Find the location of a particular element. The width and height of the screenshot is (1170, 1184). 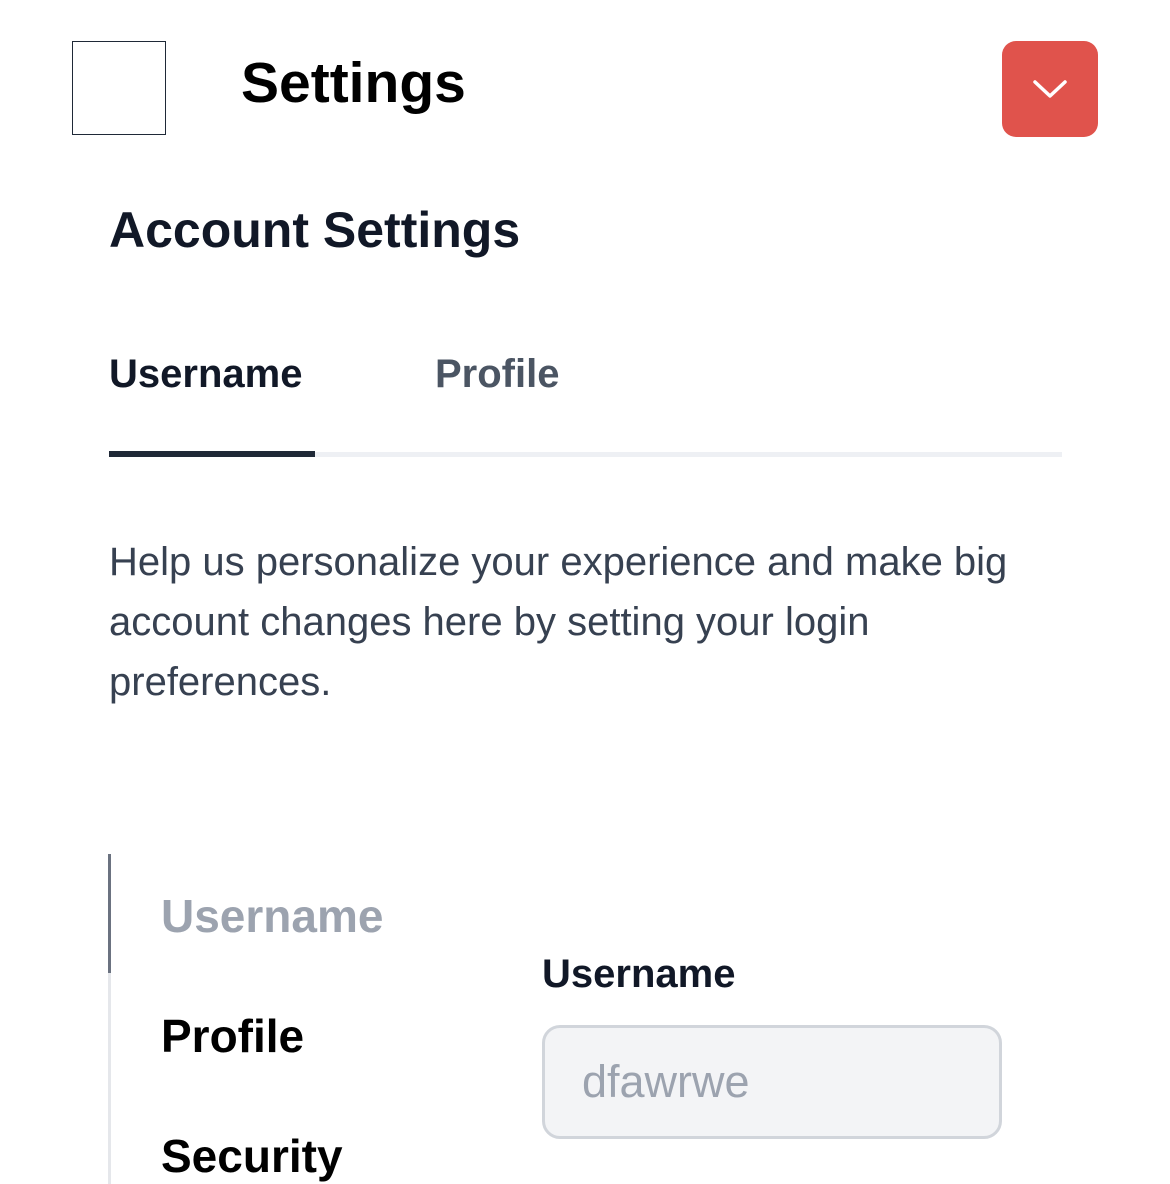

username-input is located at coordinates (772, 1082).